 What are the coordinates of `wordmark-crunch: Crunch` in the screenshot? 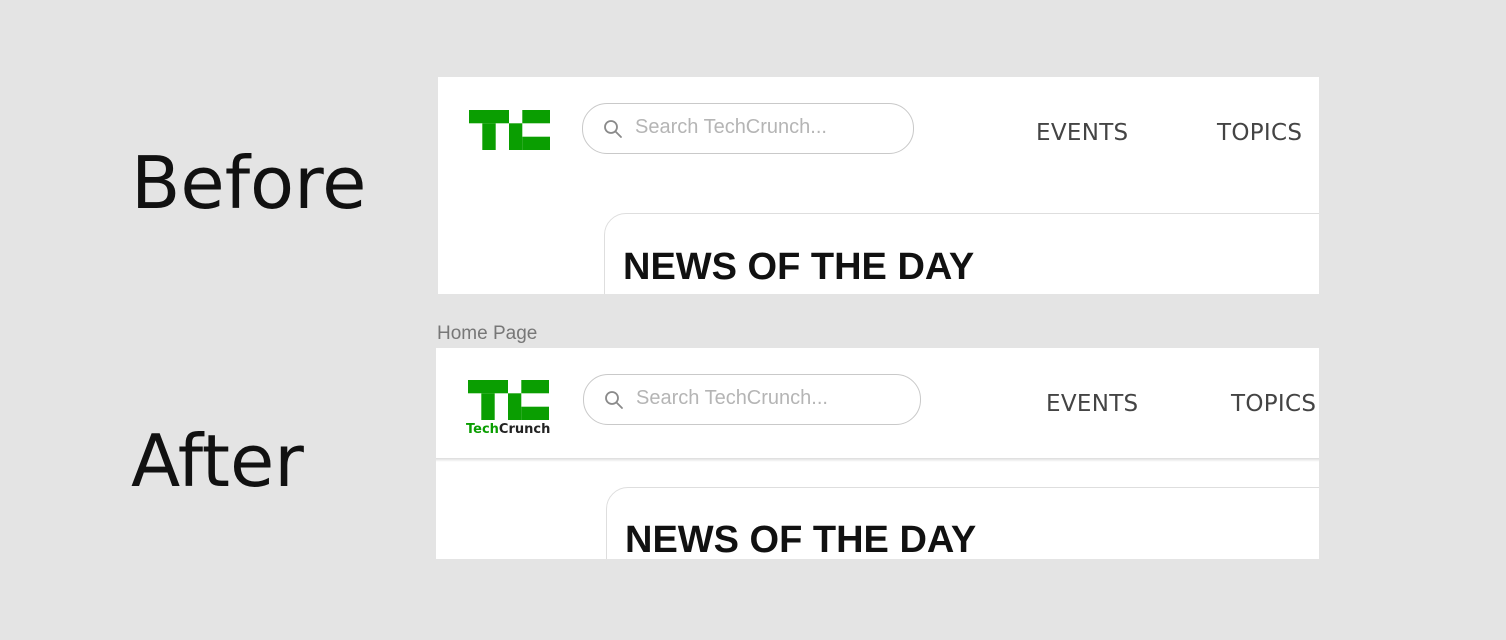 It's located at (524, 429).